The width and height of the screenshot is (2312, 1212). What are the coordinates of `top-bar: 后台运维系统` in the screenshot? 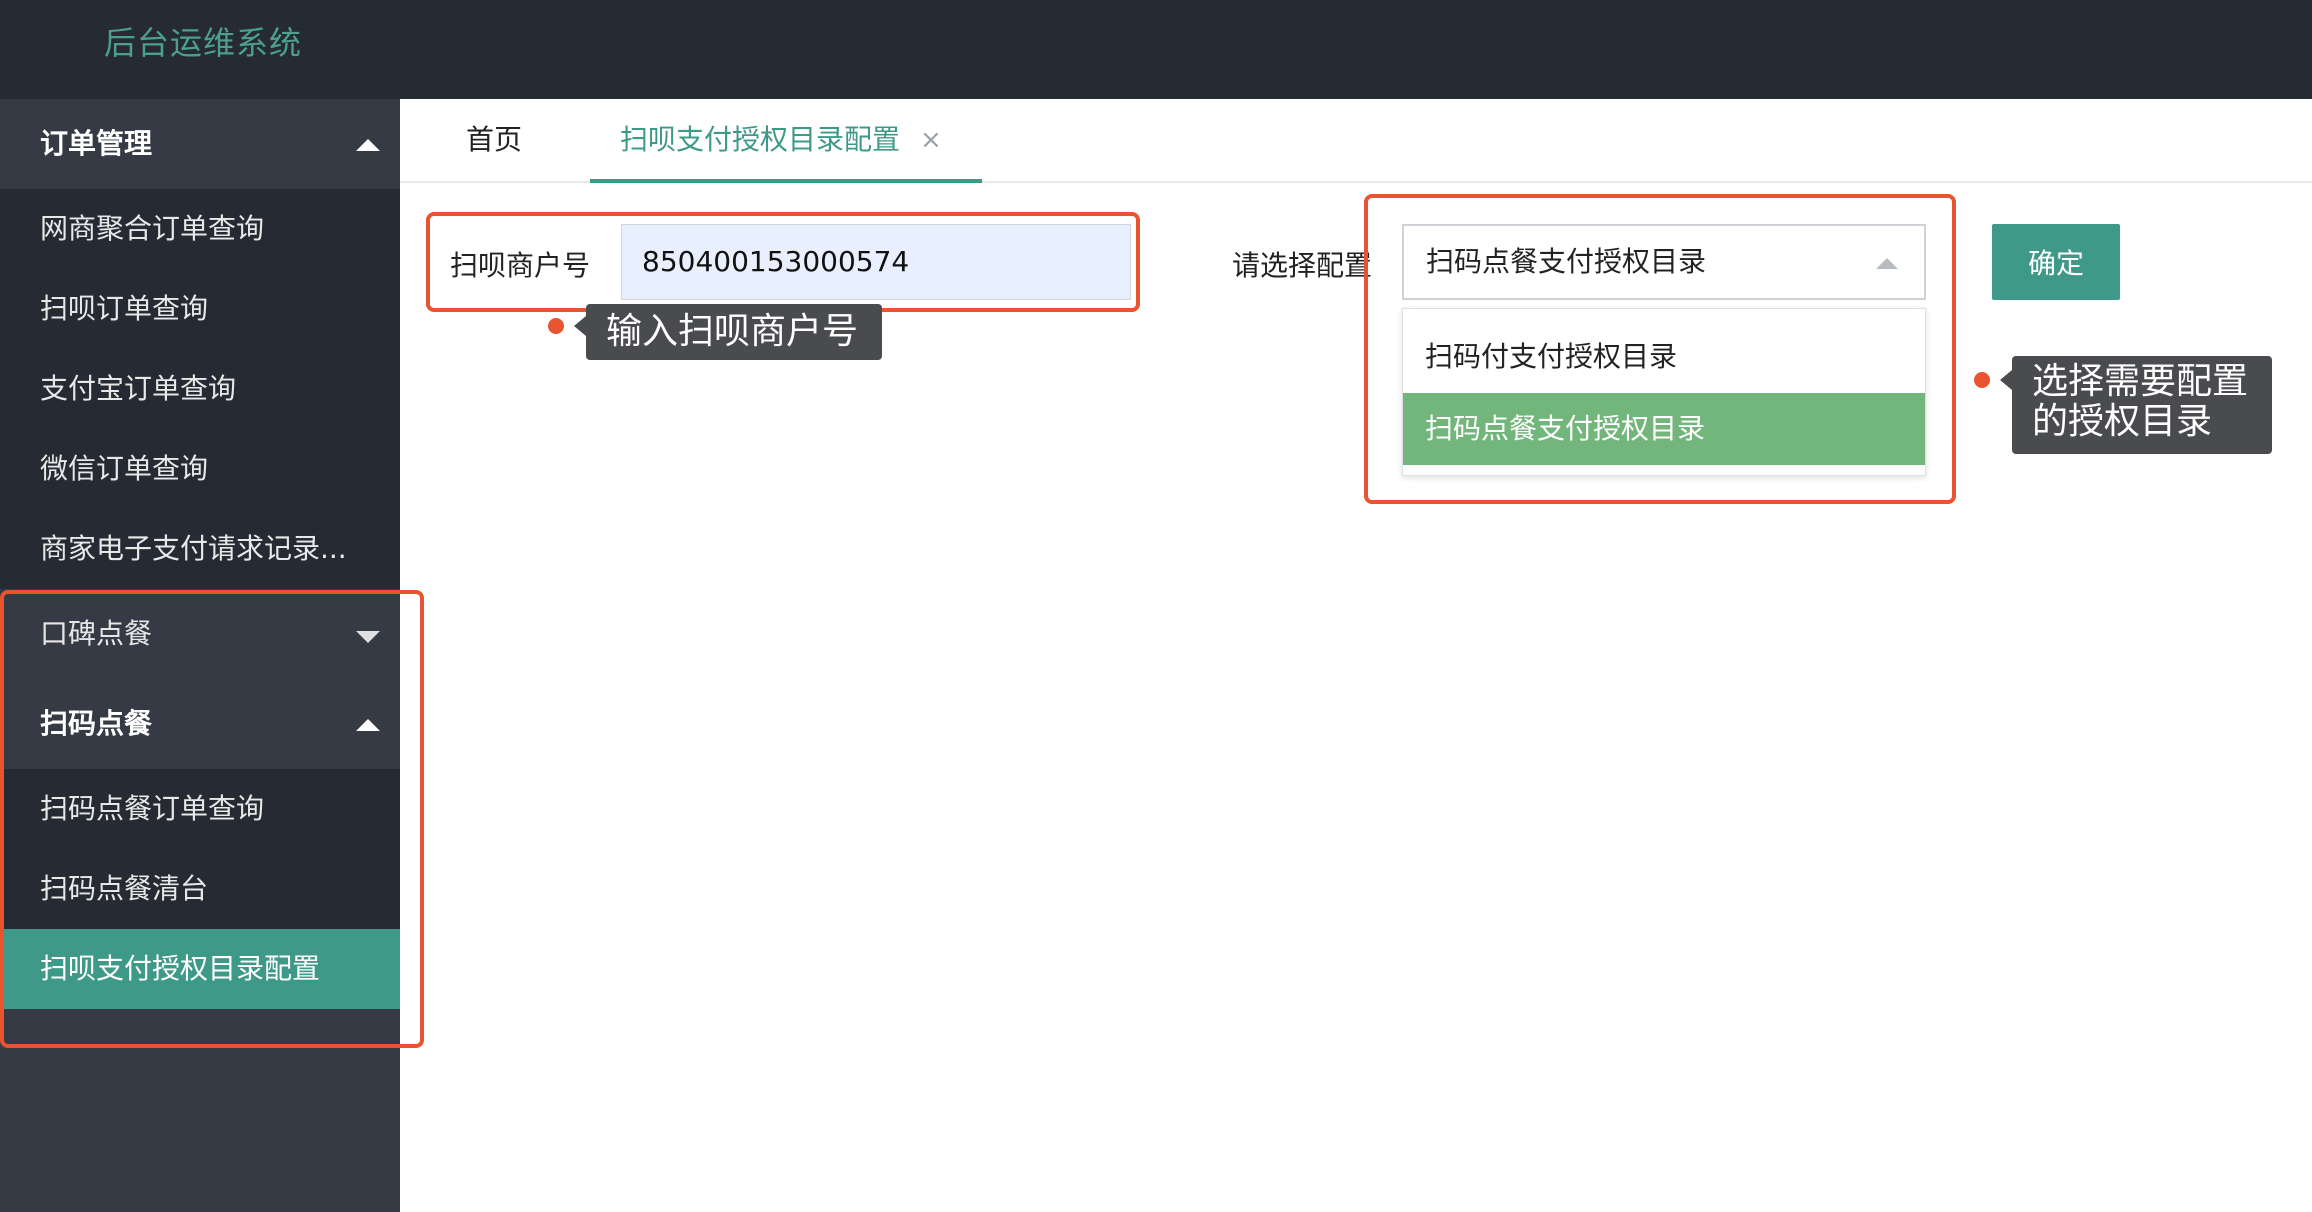 It's located at (1156, 49).